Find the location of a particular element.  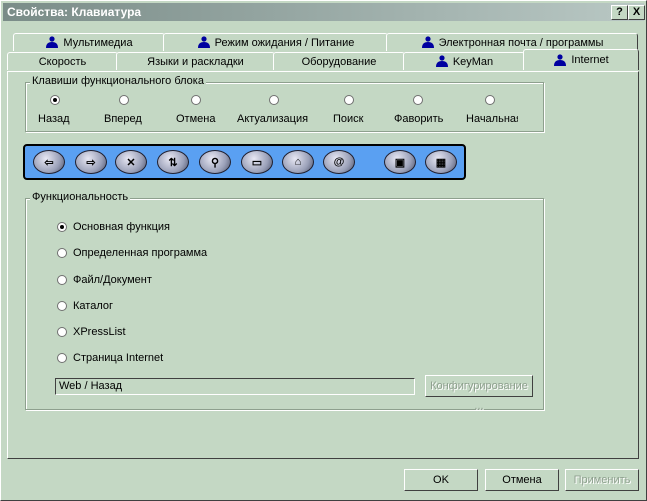

radio-main-function is located at coordinates (62, 227).